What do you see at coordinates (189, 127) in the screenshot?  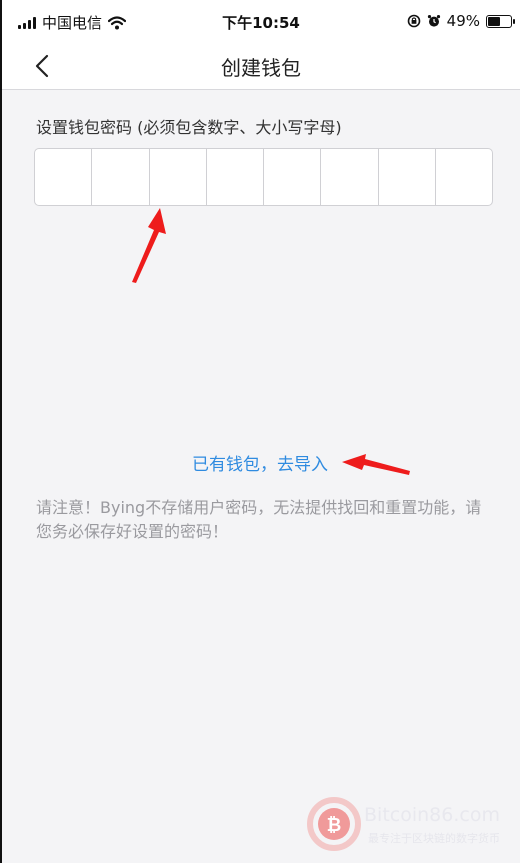 I see `password-label: 设置钱包密码 (必须包含数字、大小写字母)` at bounding box center [189, 127].